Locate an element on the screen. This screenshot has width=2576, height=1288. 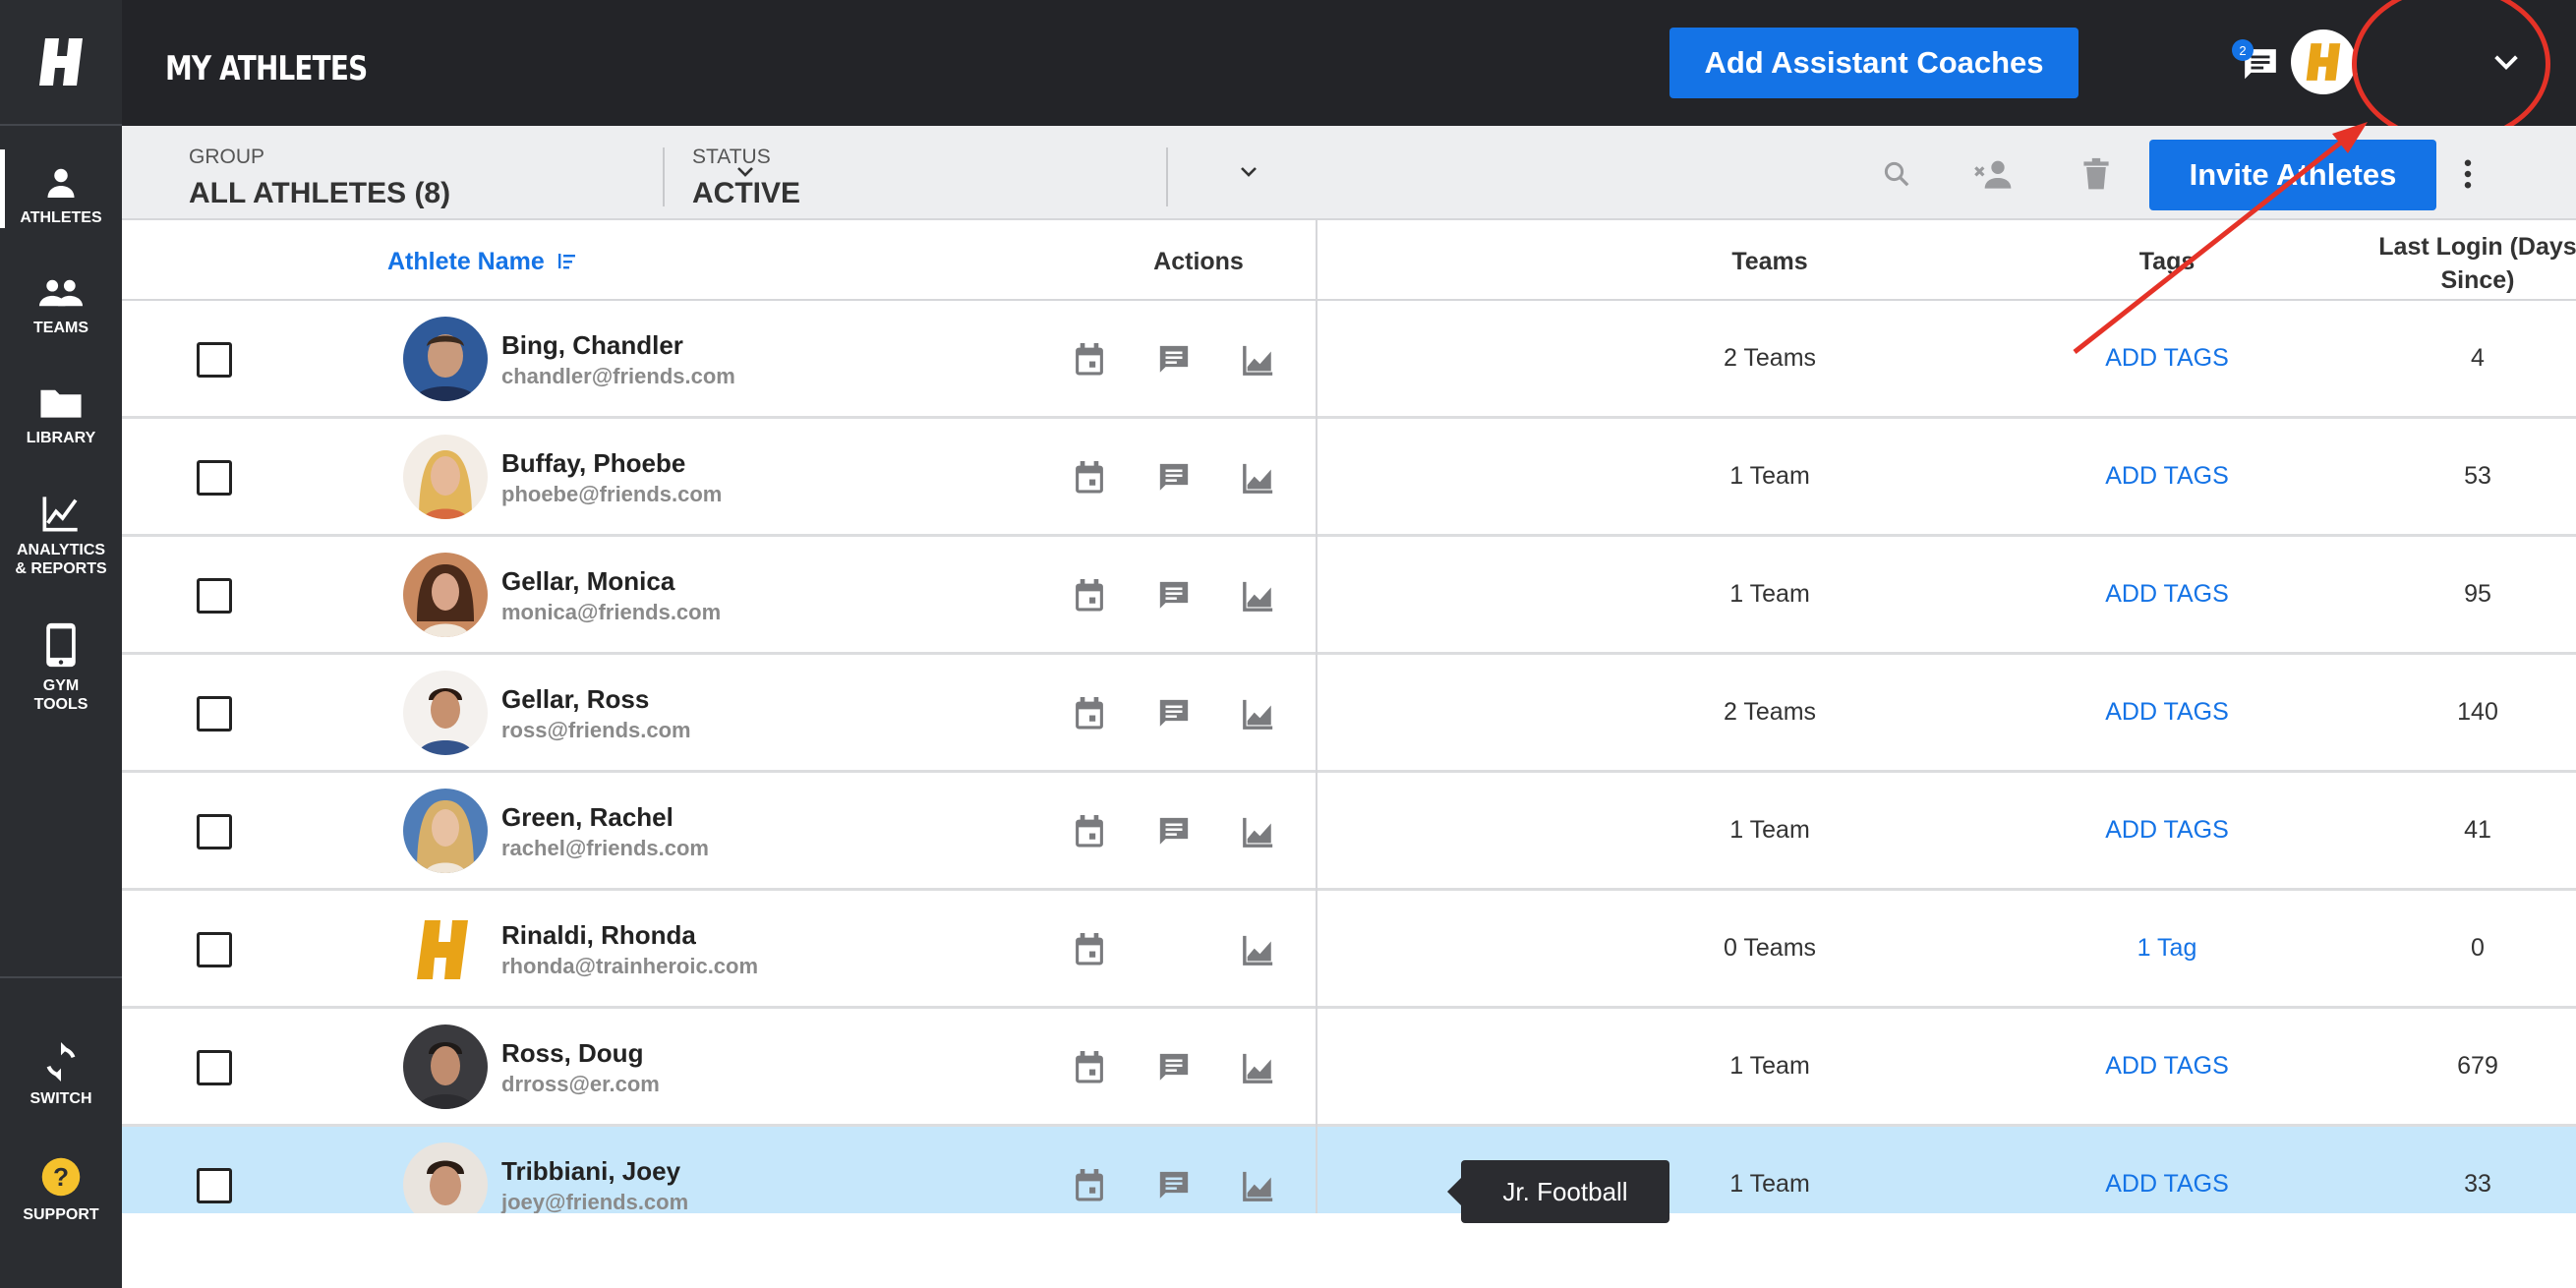
remove-user-icon is located at coordinates (1994, 174).